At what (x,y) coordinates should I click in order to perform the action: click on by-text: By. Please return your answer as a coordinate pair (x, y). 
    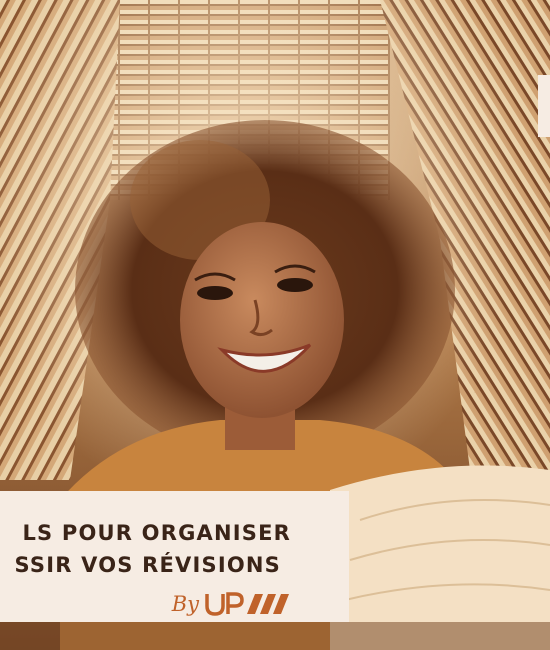
    Looking at the image, I should click on (185, 604).